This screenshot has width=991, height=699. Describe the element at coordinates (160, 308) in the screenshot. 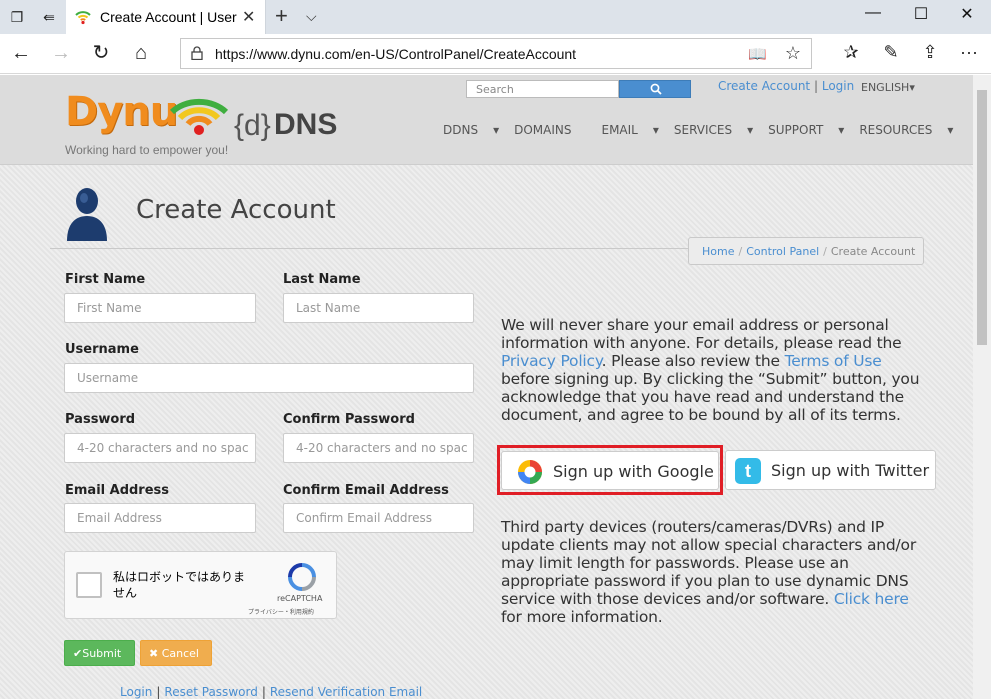

I see `first-name-input: First Name` at that location.